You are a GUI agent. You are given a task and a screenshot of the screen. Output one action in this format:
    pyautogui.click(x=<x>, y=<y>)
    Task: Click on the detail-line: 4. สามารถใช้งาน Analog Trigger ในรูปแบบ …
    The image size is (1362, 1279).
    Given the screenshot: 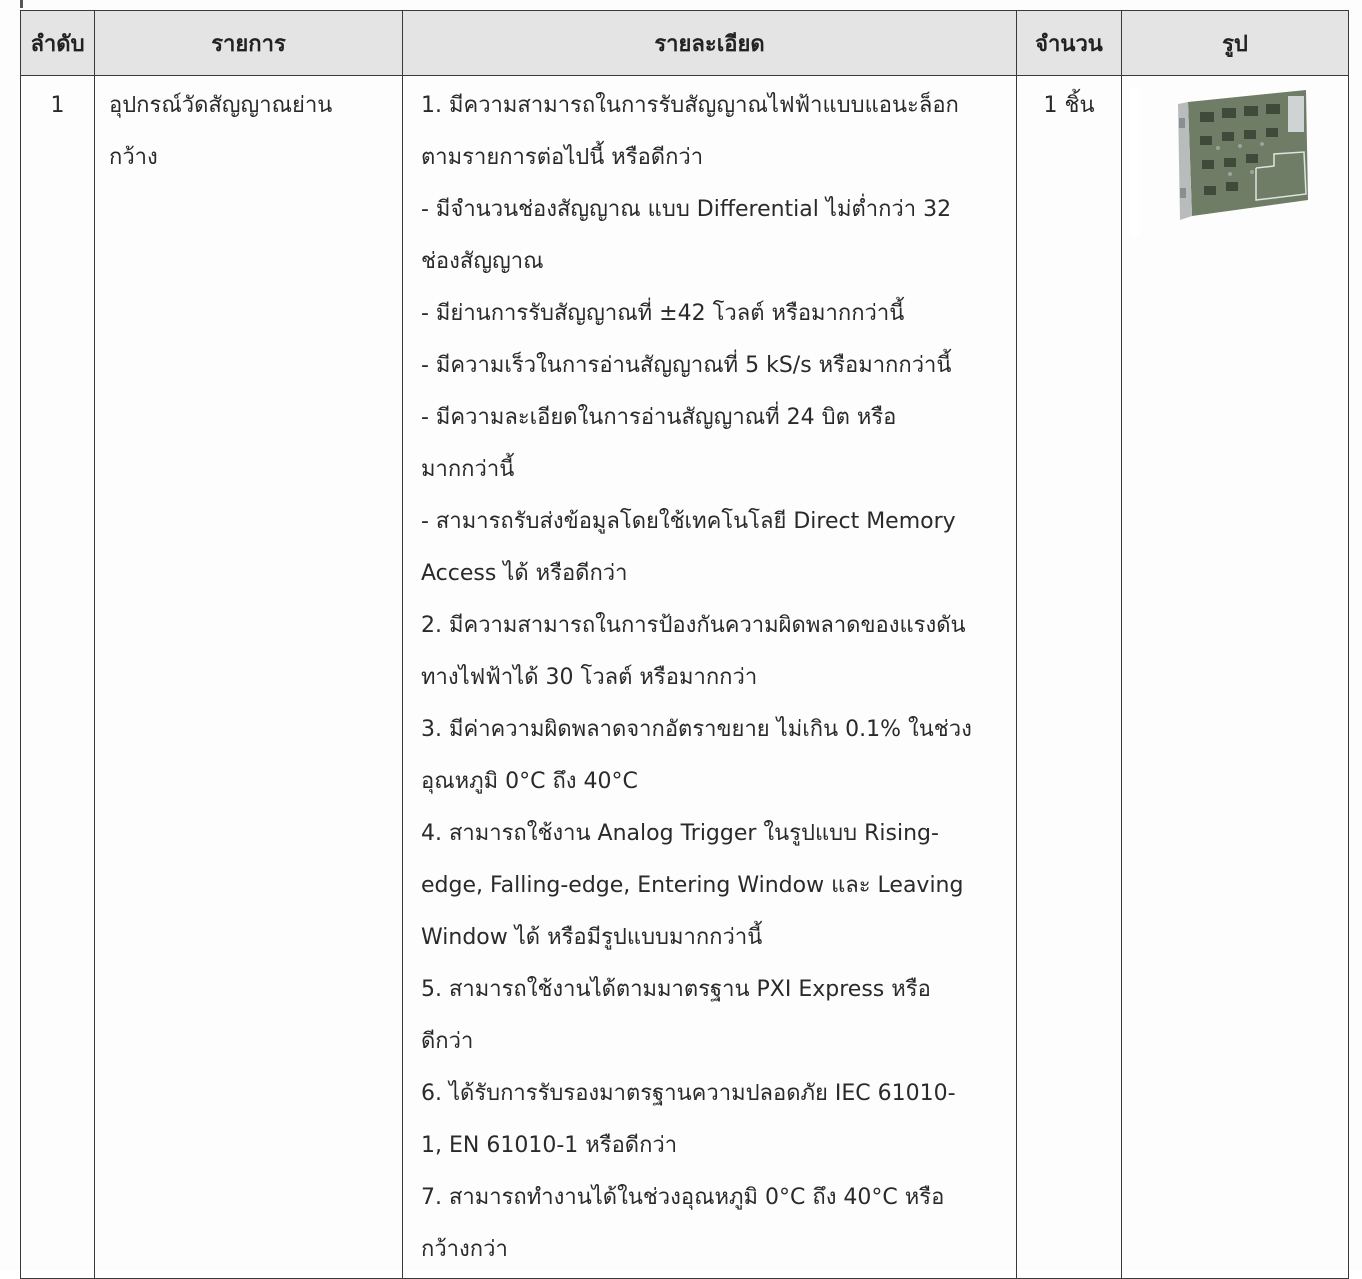 What is the action you would take?
    pyautogui.click(x=680, y=833)
    